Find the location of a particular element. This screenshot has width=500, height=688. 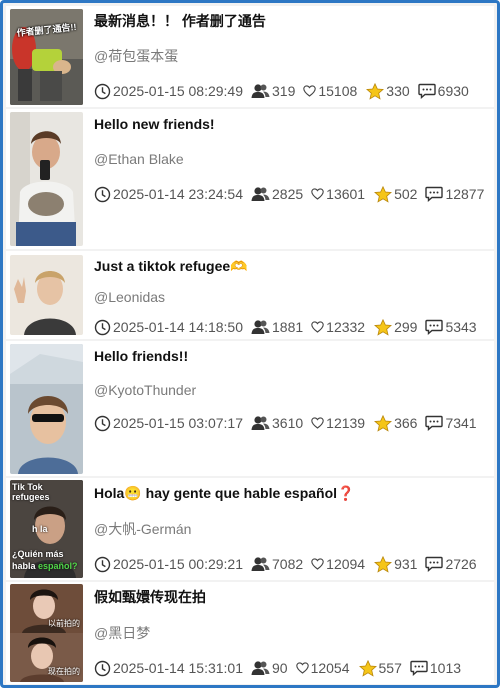

post-stats: 2025-01-15 03:07:17 3610 12139 366 7341 is located at coordinates (294, 423).